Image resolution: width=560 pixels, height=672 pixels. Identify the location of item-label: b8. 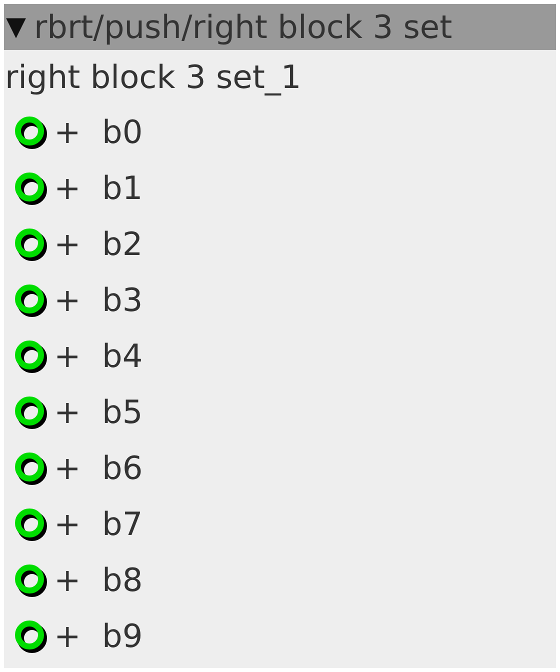
(122, 580).